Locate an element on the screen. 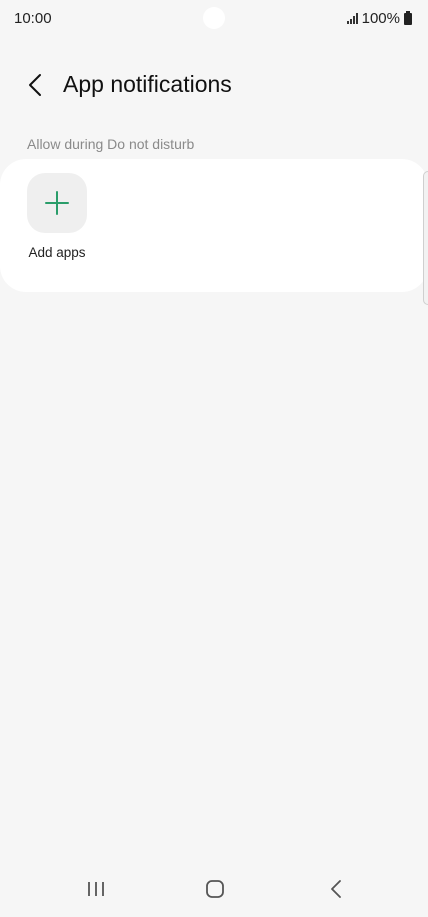 The image size is (428, 917). add-apps-label: Add apps is located at coordinates (57, 252).